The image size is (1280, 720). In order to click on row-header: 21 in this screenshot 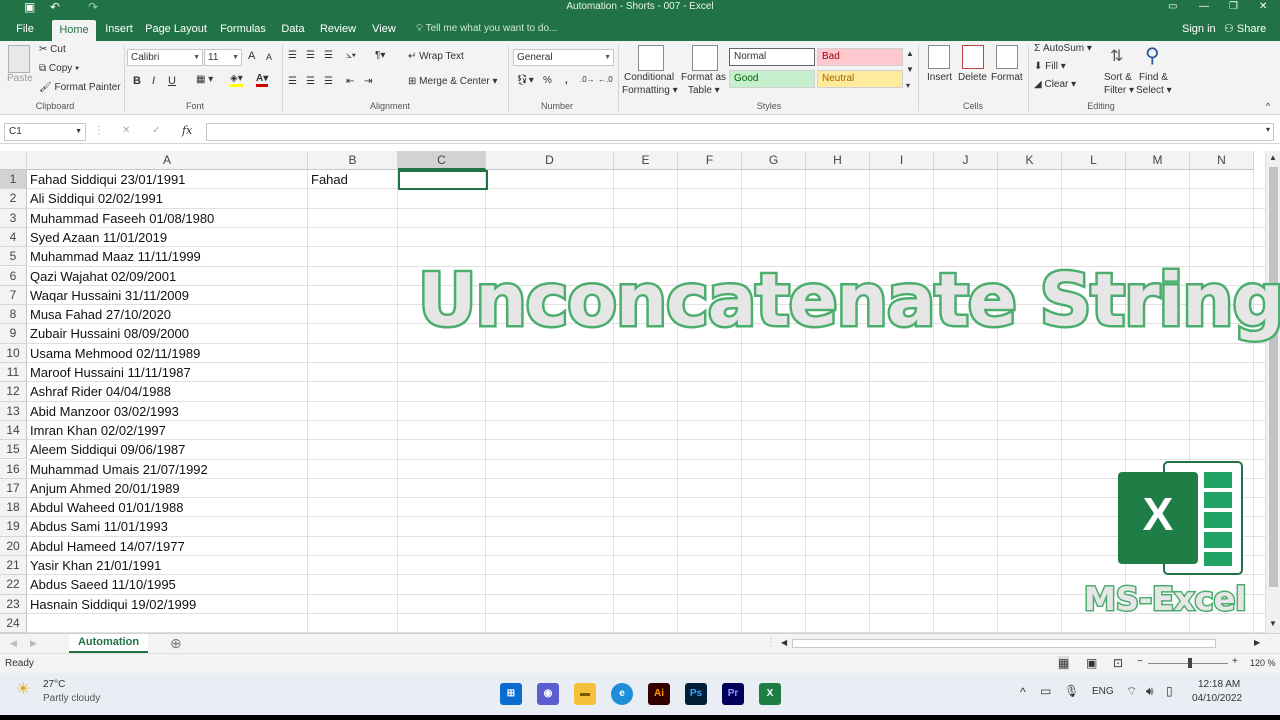, I will do `click(13, 566)`.